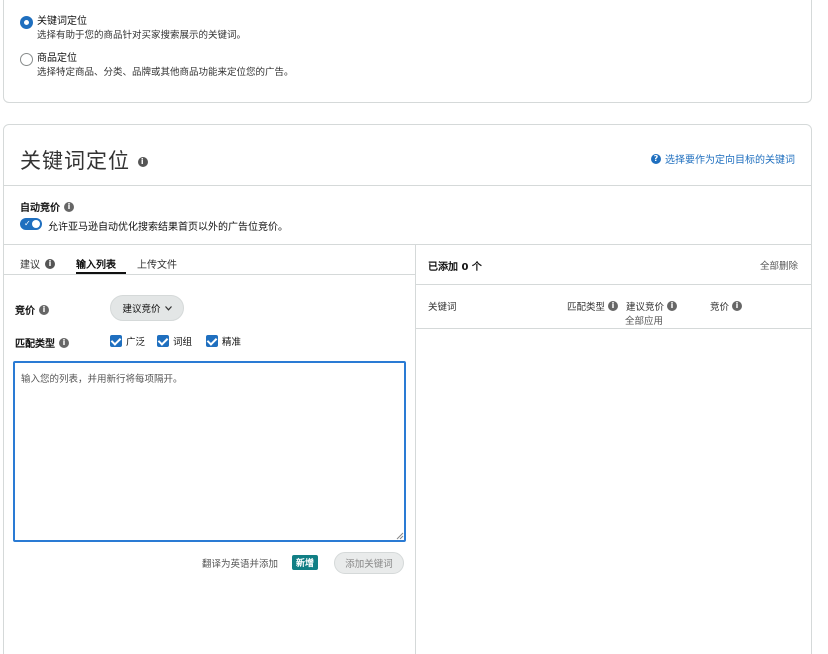 The image size is (828, 654). I want to click on checkbox-label: 词组, so click(183, 342).